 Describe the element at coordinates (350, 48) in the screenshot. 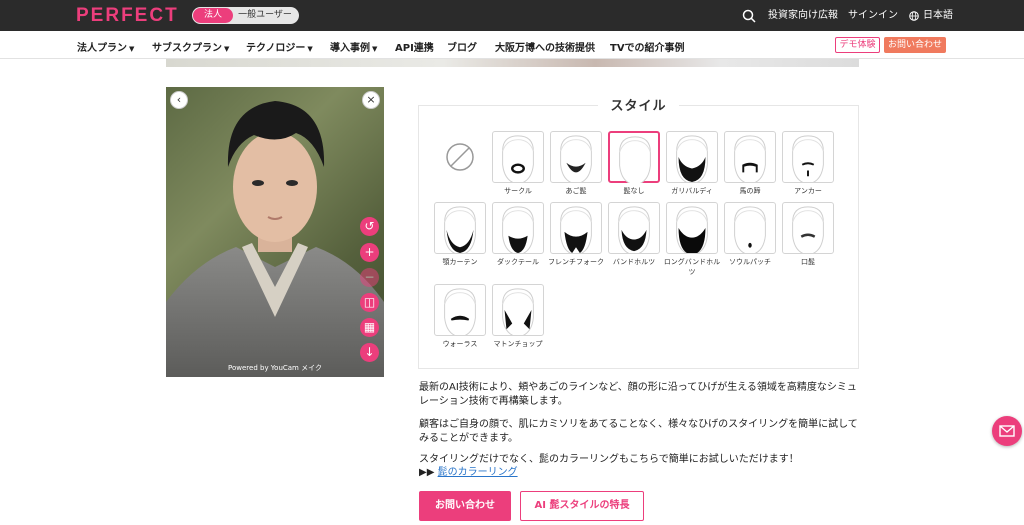

I see `nav-label: 導入事例` at that location.